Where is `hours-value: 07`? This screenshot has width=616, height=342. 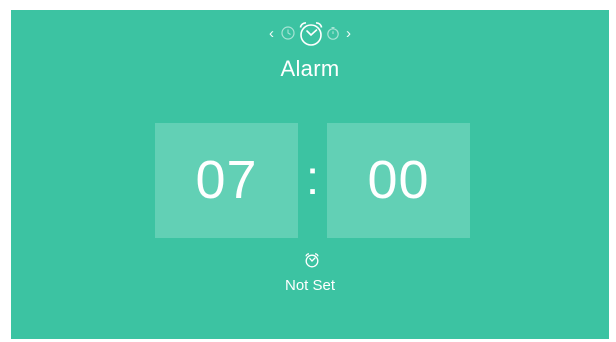
hours-value: 07 is located at coordinates (226, 180).